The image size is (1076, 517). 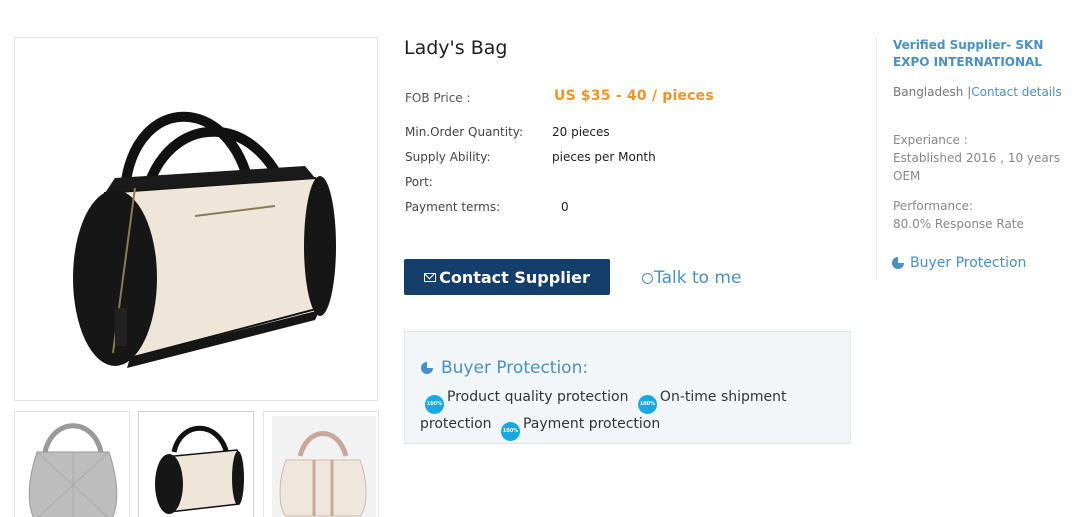 What do you see at coordinates (438, 98) in the screenshot?
I see `fob-price-label: FOB Price :` at bounding box center [438, 98].